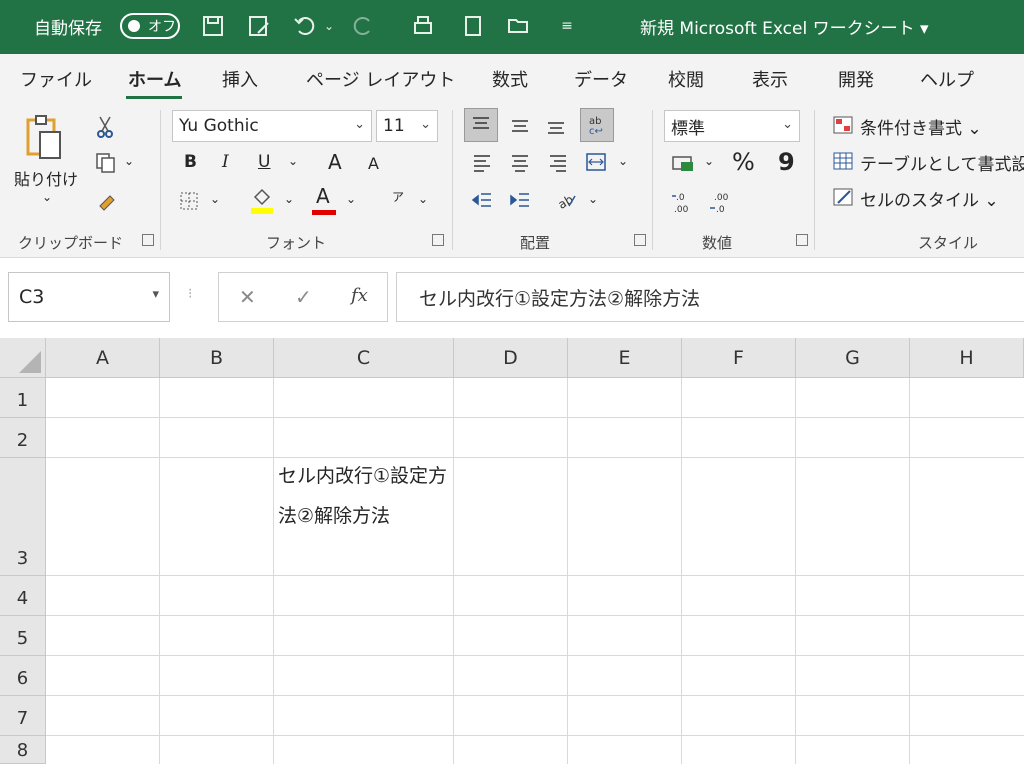  Describe the element at coordinates (23, 438) in the screenshot. I see `row-header-2: 2` at that location.